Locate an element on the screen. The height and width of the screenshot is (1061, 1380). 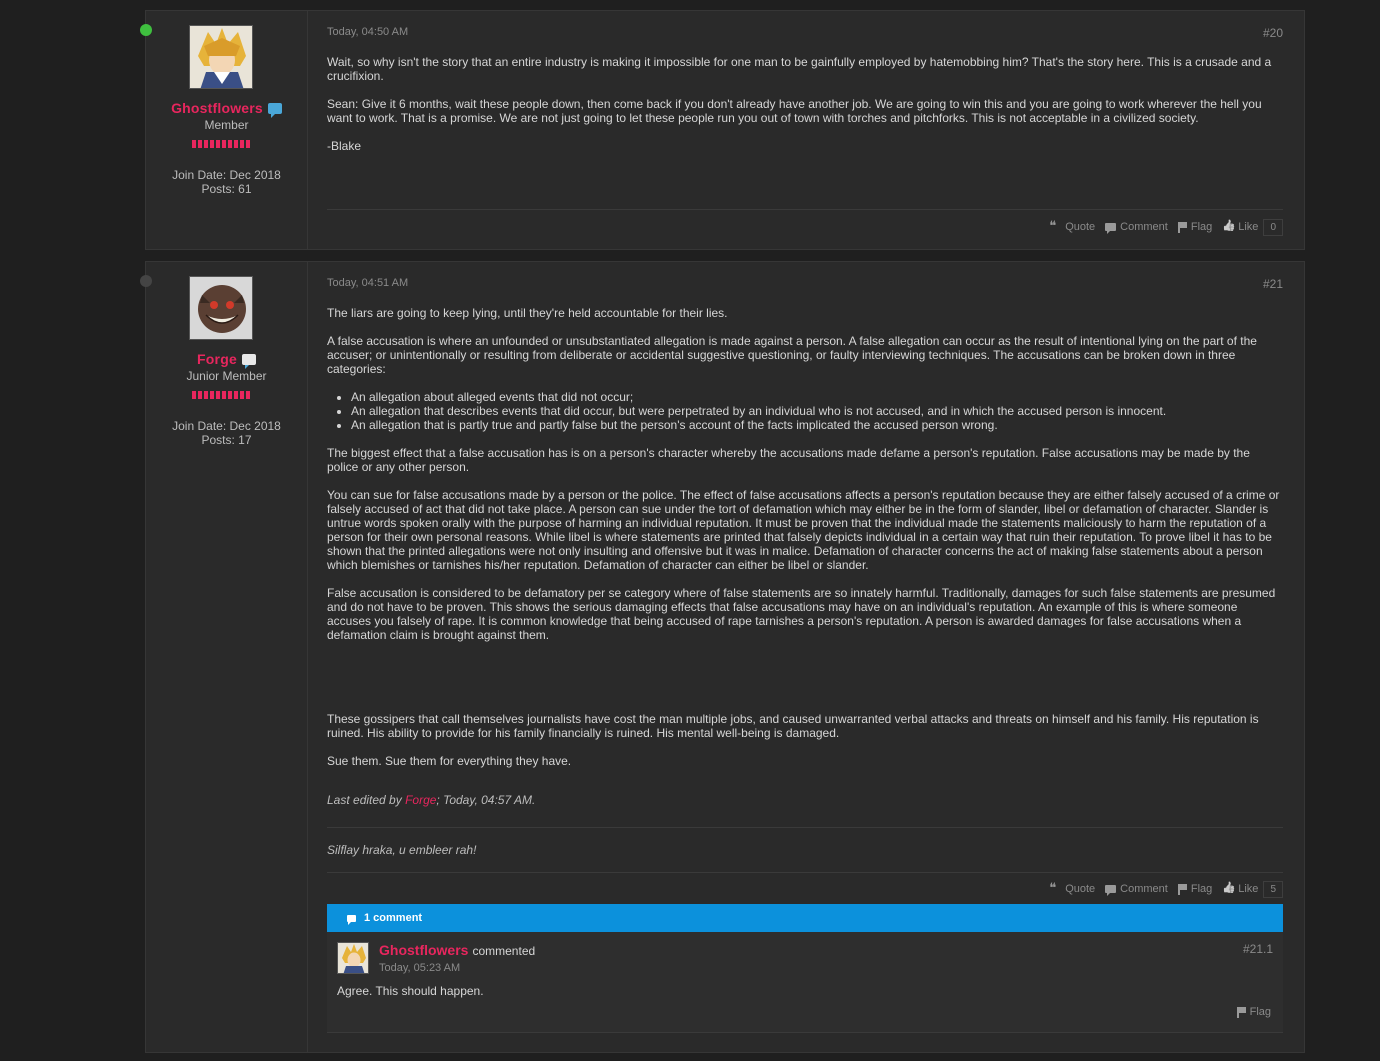
comments-toggle: 1 comment is located at coordinates (805, 918).